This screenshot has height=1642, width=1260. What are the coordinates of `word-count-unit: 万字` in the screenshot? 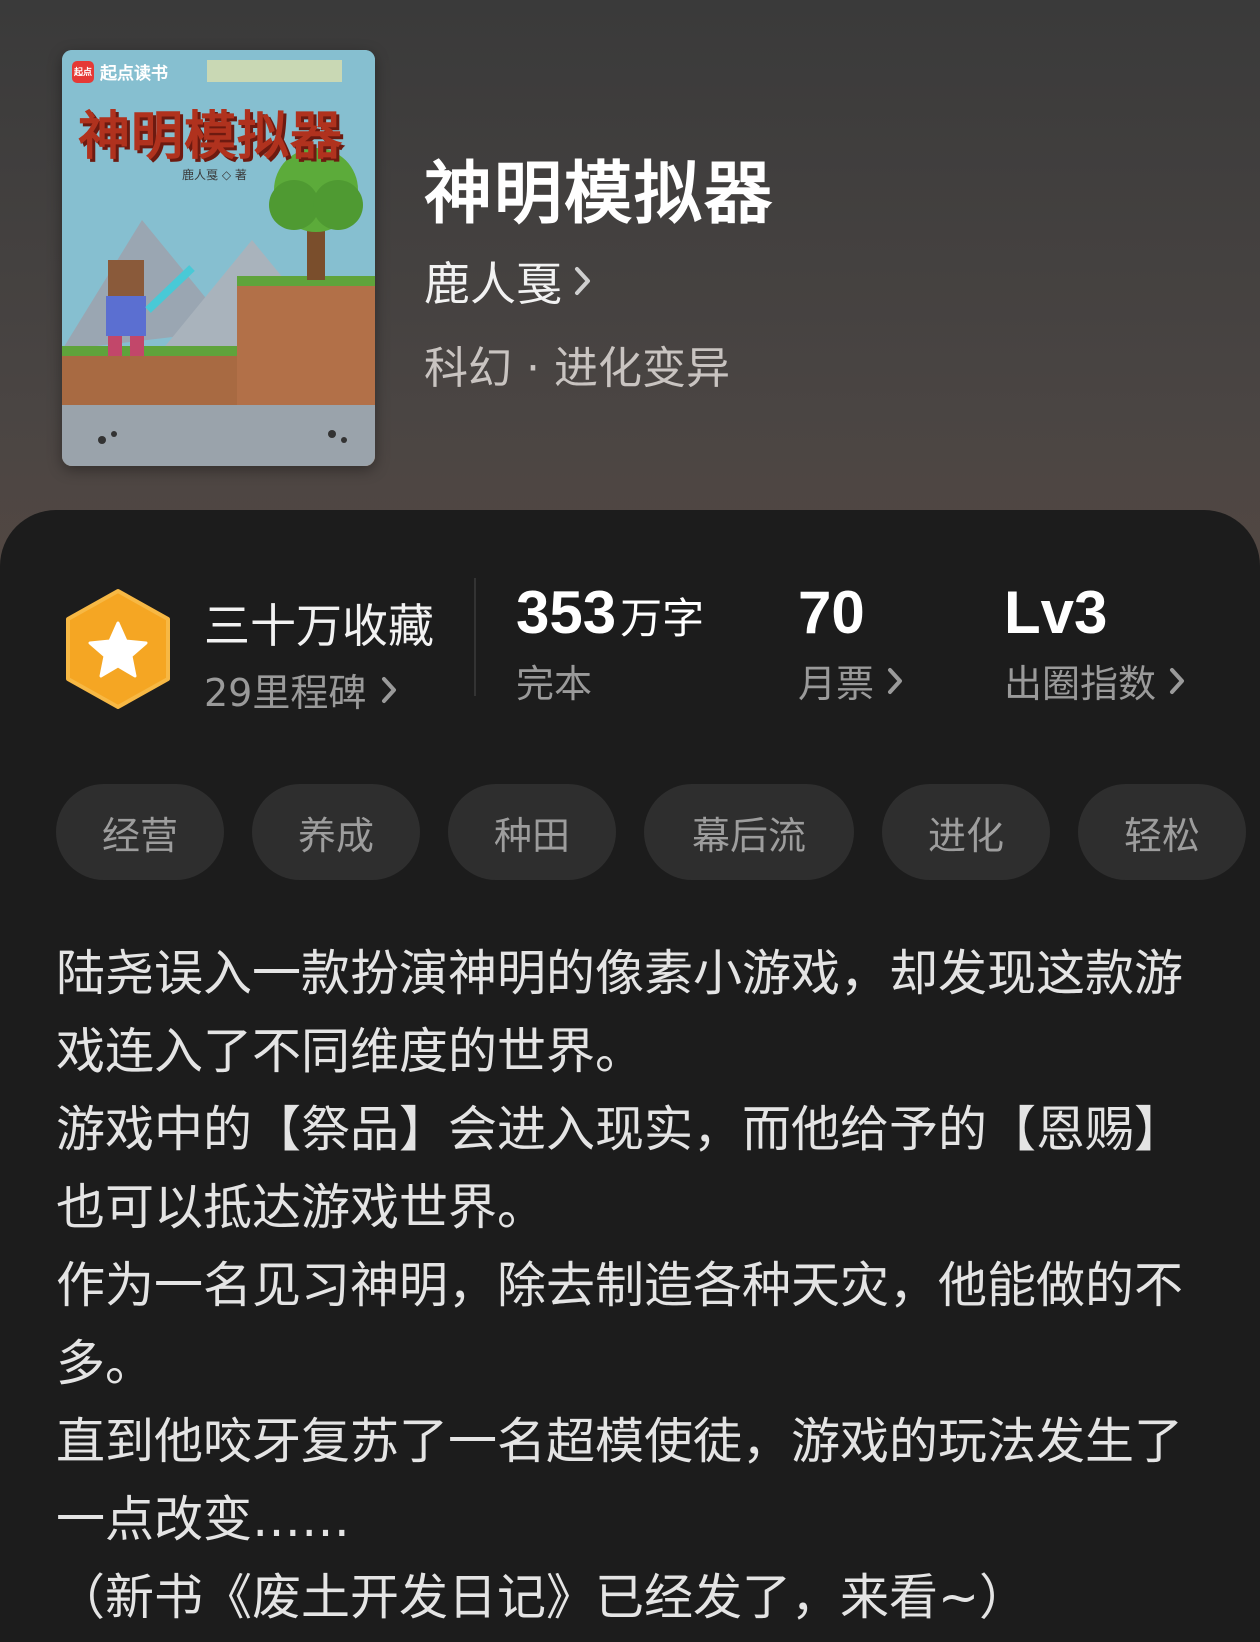 It's located at (662, 618).